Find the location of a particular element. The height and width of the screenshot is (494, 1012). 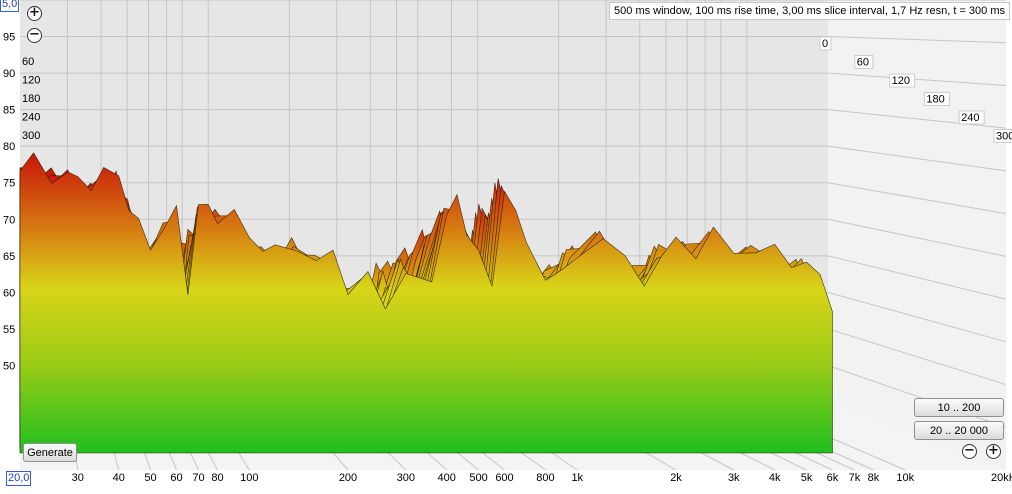

x-tick-label: 200 is located at coordinates (348, 478).